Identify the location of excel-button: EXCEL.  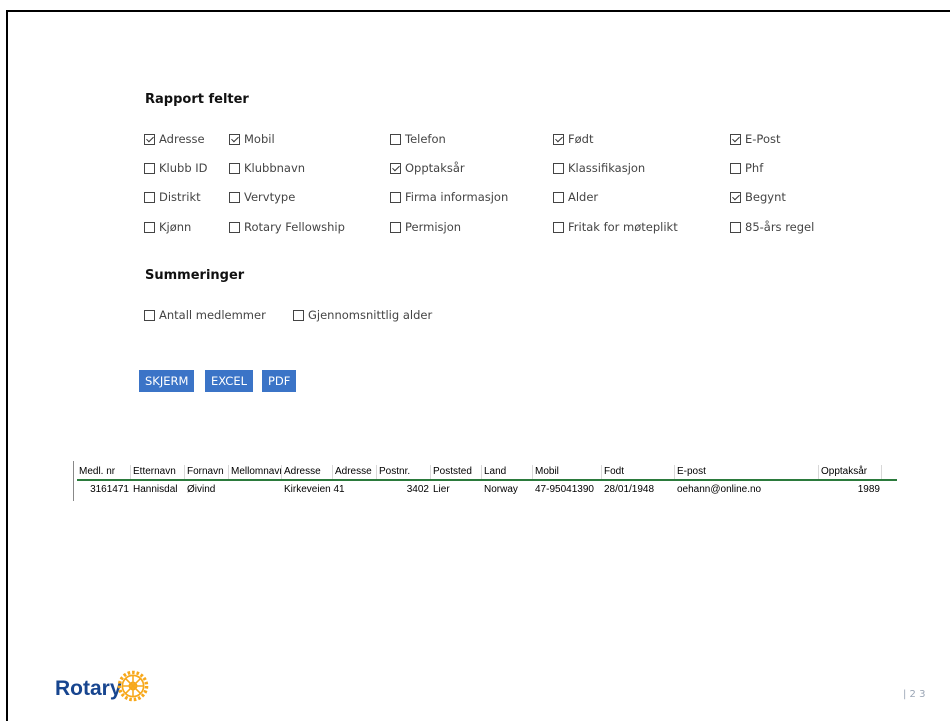
(229, 381).